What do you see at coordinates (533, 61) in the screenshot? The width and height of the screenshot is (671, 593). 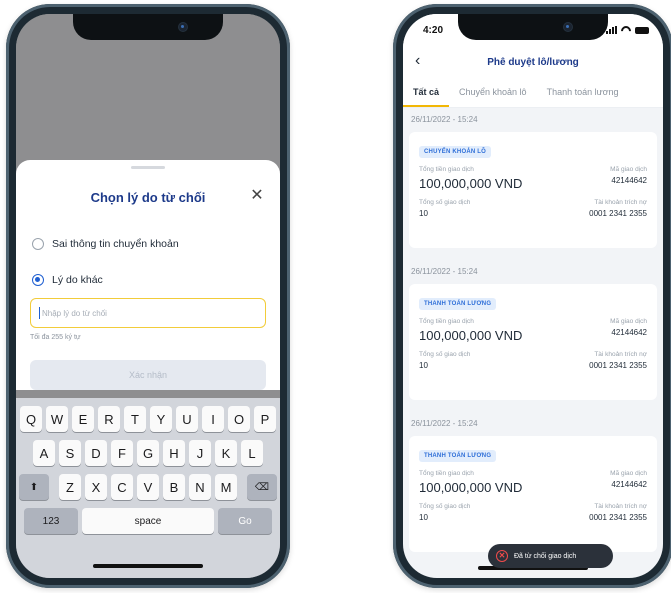 I see `nav-bar: ‹ Phê duyệt lô/lương` at bounding box center [533, 61].